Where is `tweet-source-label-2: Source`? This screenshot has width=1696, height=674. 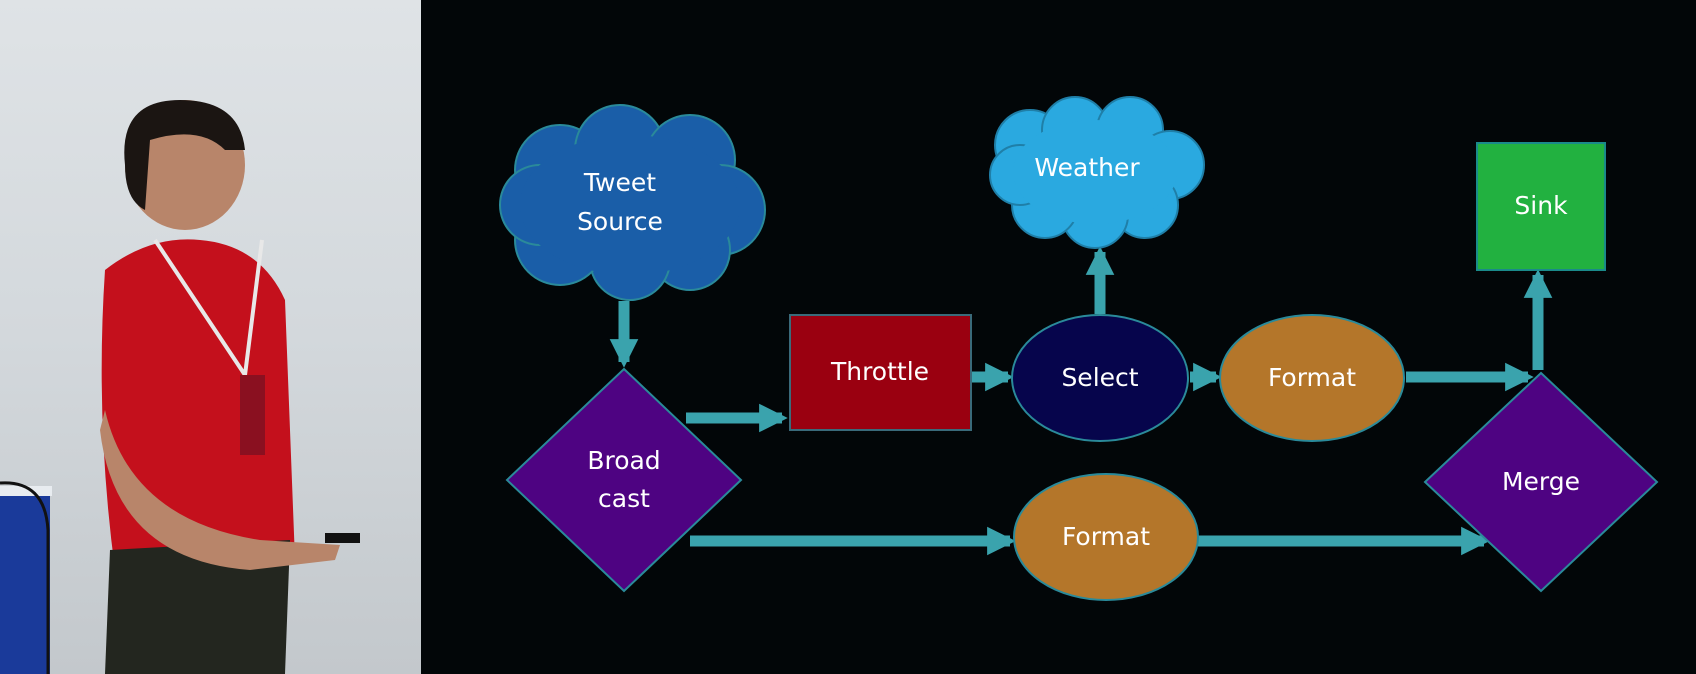
tweet-source-label-2: Source is located at coordinates (620, 221).